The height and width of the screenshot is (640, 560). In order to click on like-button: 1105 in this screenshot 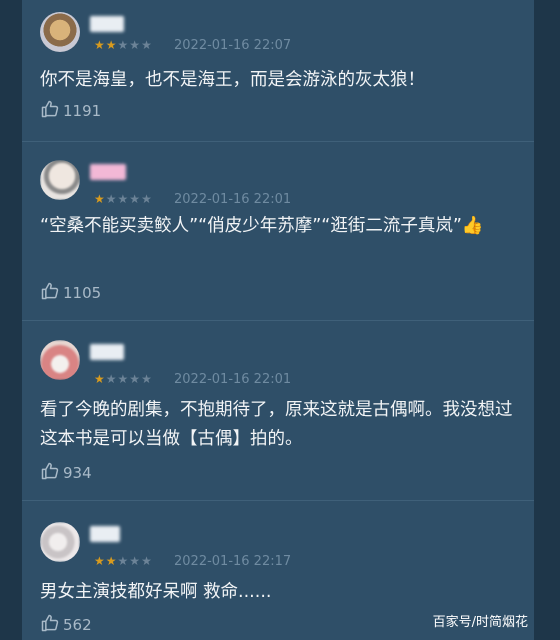, I will do `click(70, 293)`.